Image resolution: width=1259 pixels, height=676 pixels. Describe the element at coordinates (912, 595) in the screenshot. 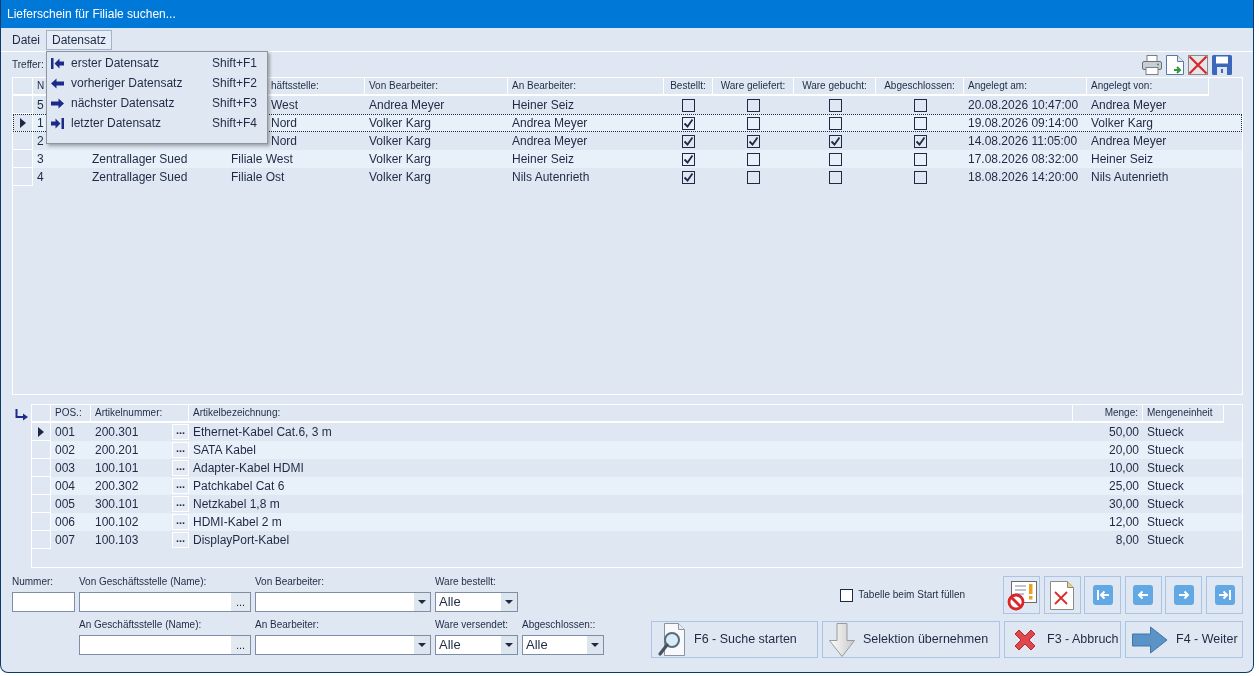

I see `checkbox-label: Tabelle beim Start füllen` at that location.